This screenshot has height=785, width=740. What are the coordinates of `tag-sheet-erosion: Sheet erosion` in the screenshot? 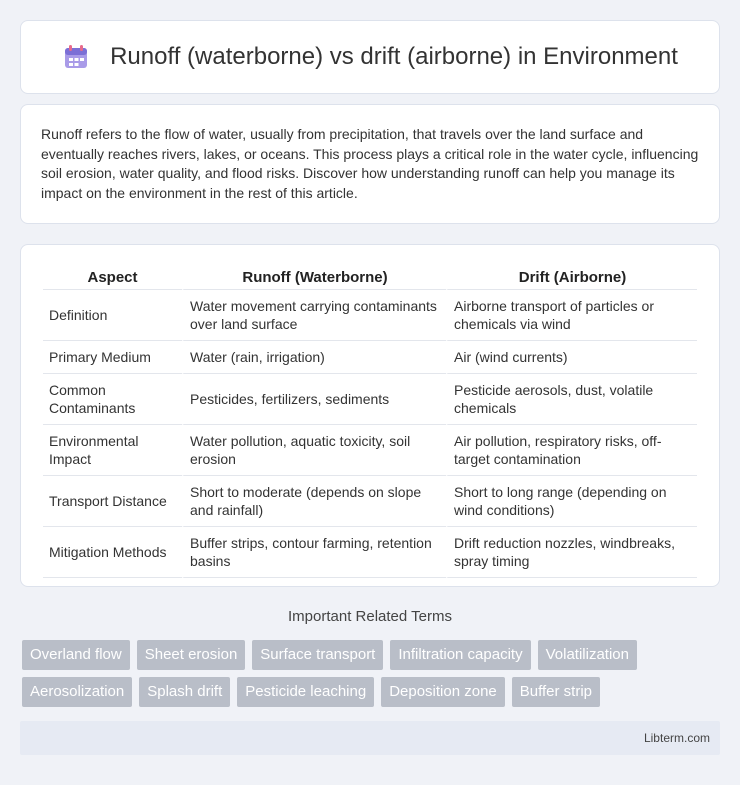 It's located at (191, 655).